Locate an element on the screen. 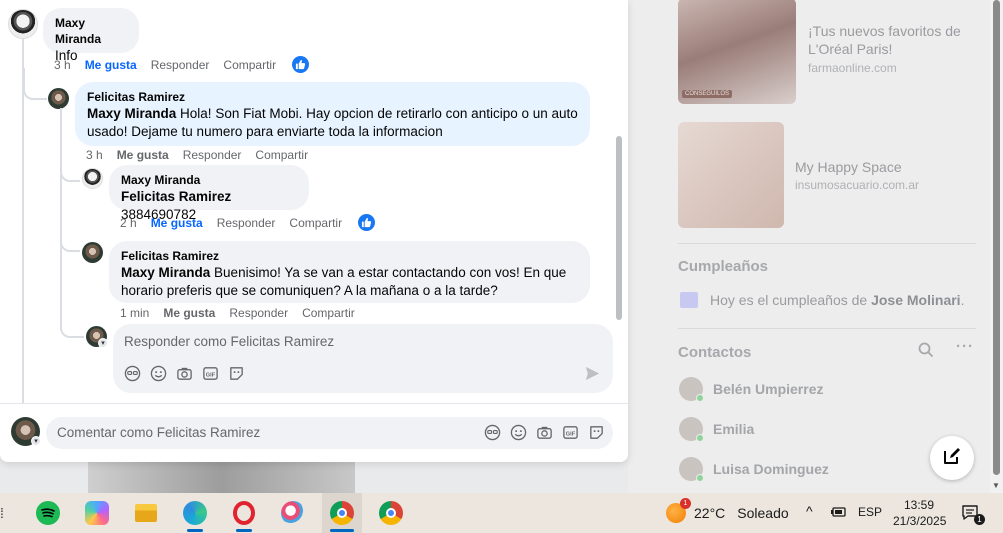  birthday-name: Jose Molinari is located at coordinates (916, 300).